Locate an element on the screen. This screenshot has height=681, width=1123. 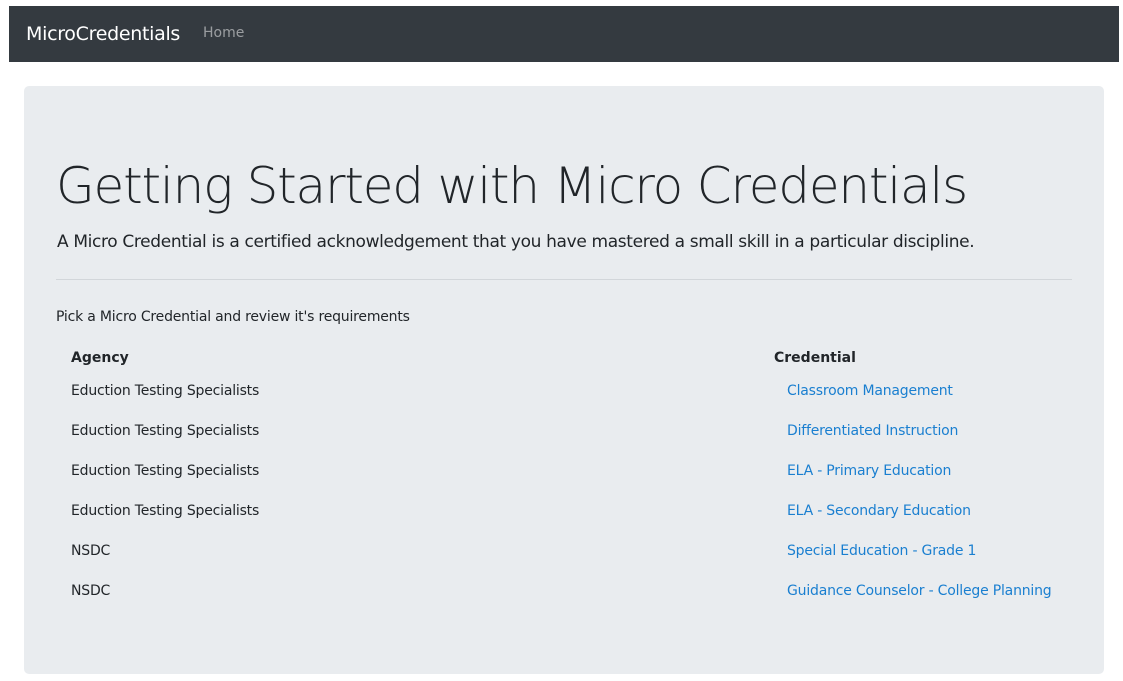
credential-link: Special Education - Grade 1 is located at coordinates (881, 551).